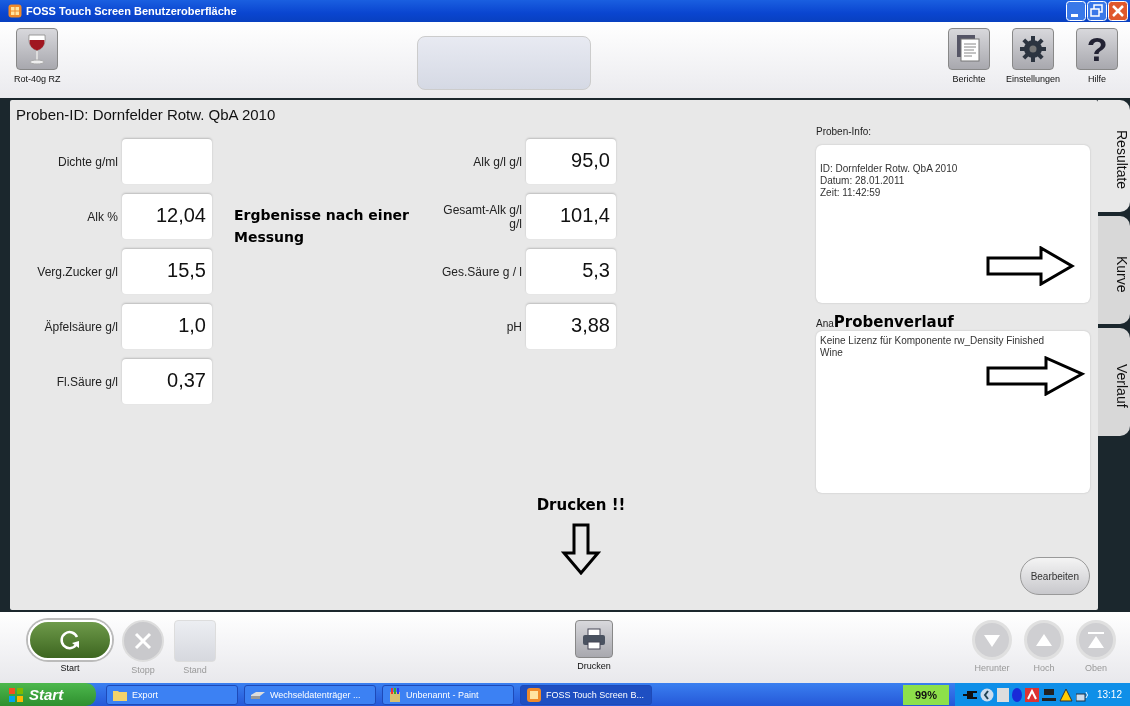 The image size is (1130, 706). Describe the element at coordinates (172, 694) in the screenshot. I see `taskbar-item: Export` at that location.